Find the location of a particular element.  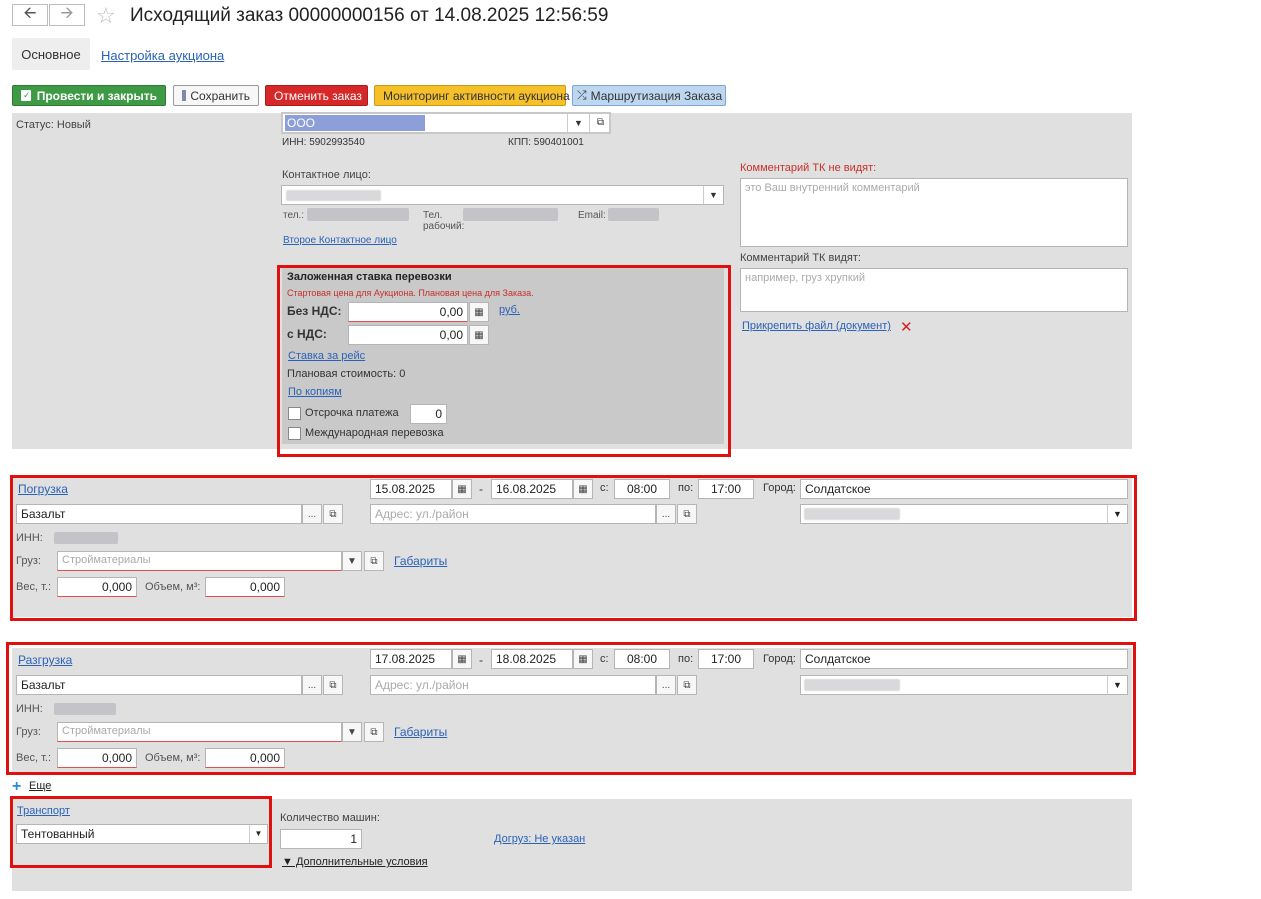

cancel-order-button: Отменить заказ is located at coordinates (316, 95).